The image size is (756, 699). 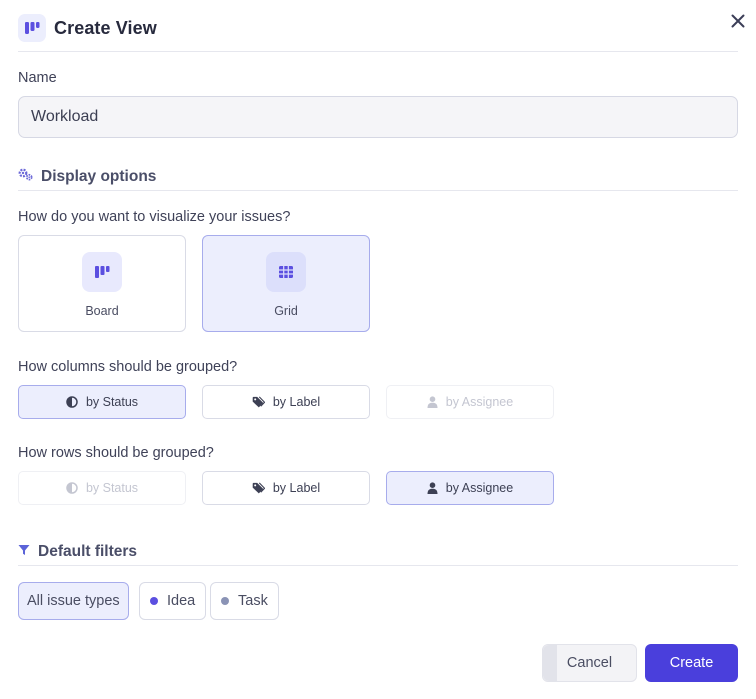 I want to click on row-group-label-button: by Label, so click(x=286, y=488).